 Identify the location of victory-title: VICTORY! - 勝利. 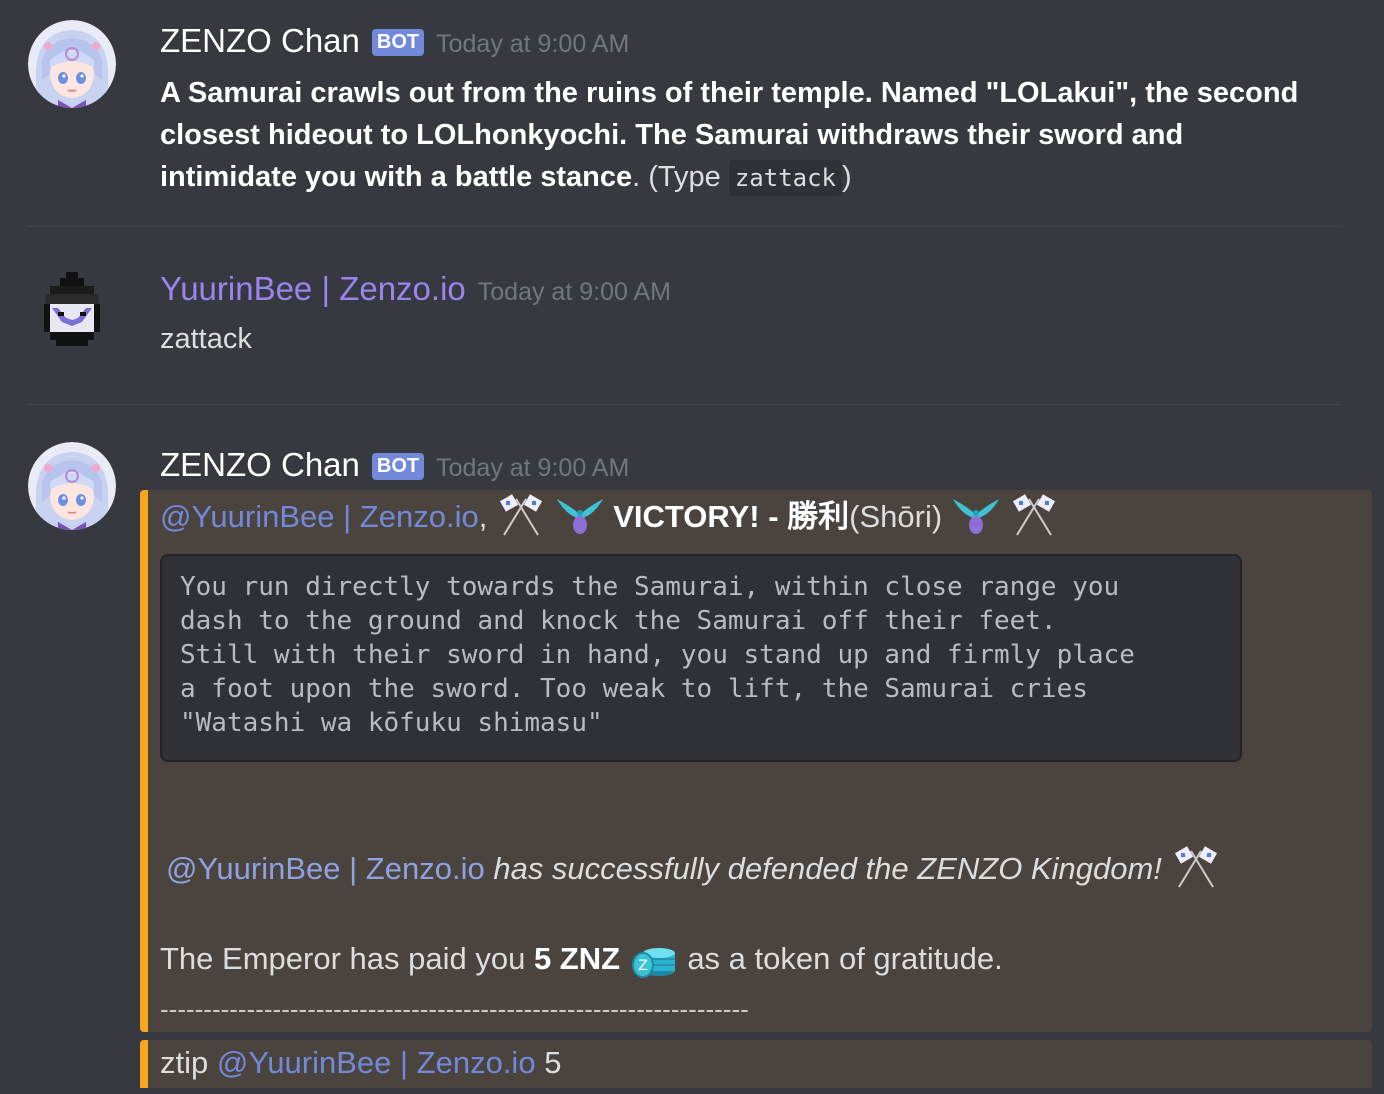
(731, 516).